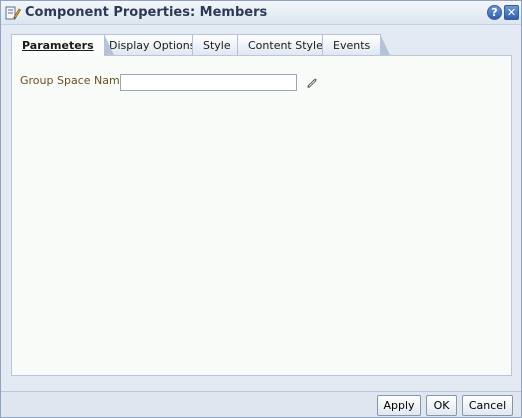 The width and height of the screenshot is (522, 418). What do you see at coordinates (511, 12) in the screenshot?
I see `close-button: ✕` at bounding box center [511, 12].